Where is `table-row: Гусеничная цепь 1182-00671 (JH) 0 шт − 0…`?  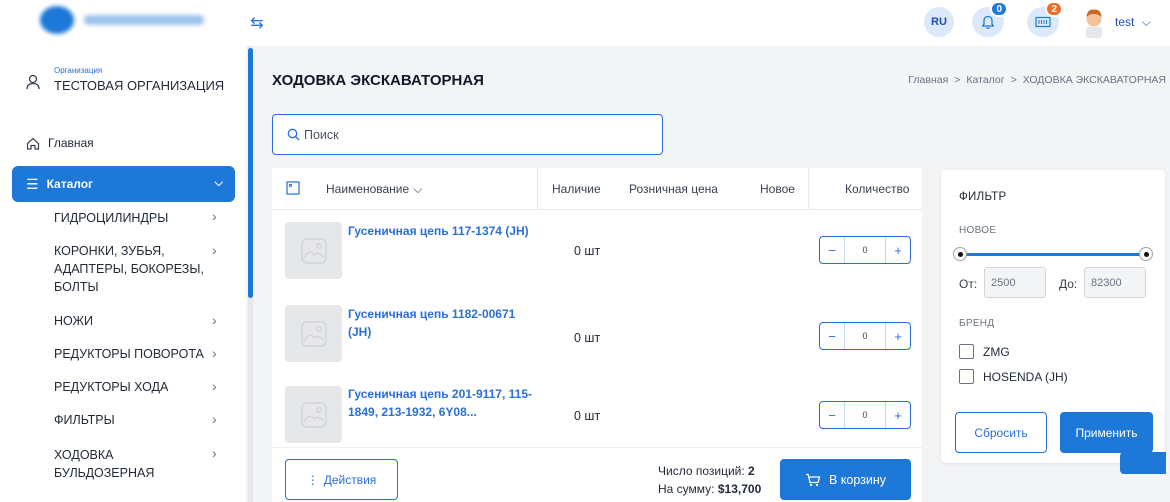
table-row: Гусеничная цепь 1182-00671 (JH) 0 шт − 0… is located at coordinates (597, 339).